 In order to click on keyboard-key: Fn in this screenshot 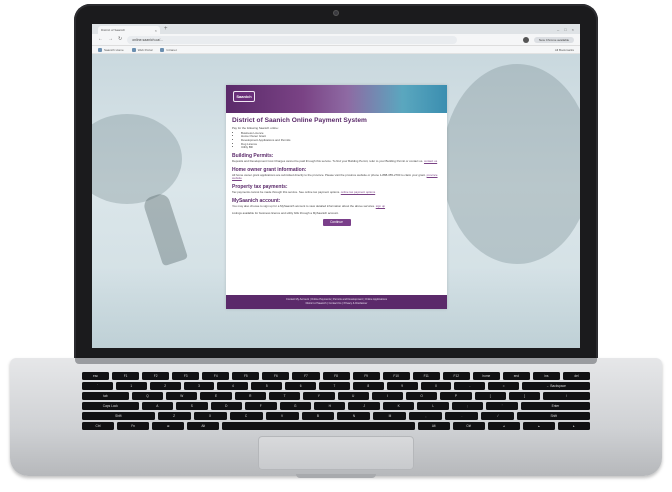, I will do `click(133, 426)`.